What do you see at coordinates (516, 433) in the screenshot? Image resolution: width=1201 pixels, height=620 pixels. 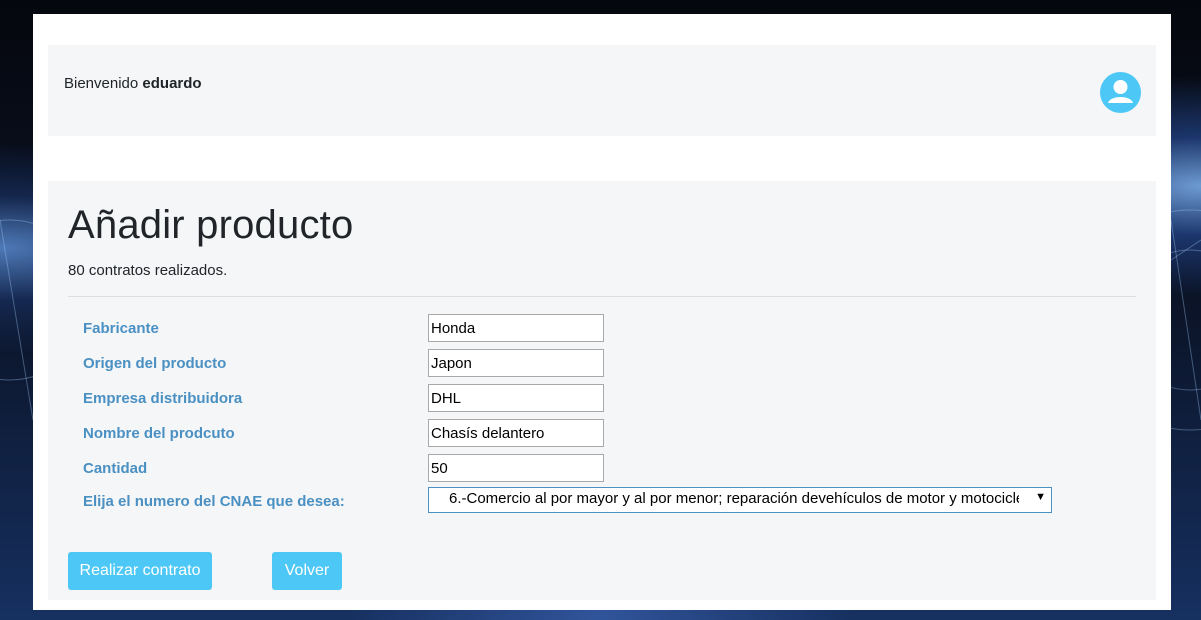 I see `nombre-input` at bounding box center [516, 433].